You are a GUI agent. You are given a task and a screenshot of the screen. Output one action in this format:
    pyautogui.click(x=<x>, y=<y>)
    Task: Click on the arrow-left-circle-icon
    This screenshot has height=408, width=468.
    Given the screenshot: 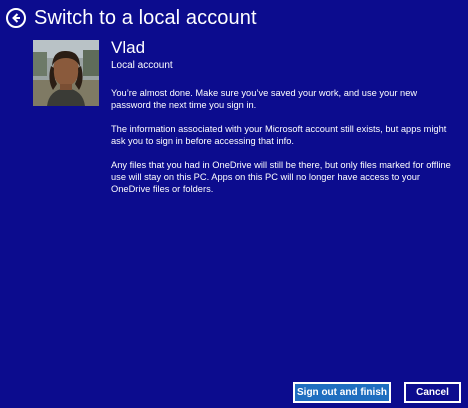 What is the action you would take?
    pyautogui.click(x=16, y=18)
    